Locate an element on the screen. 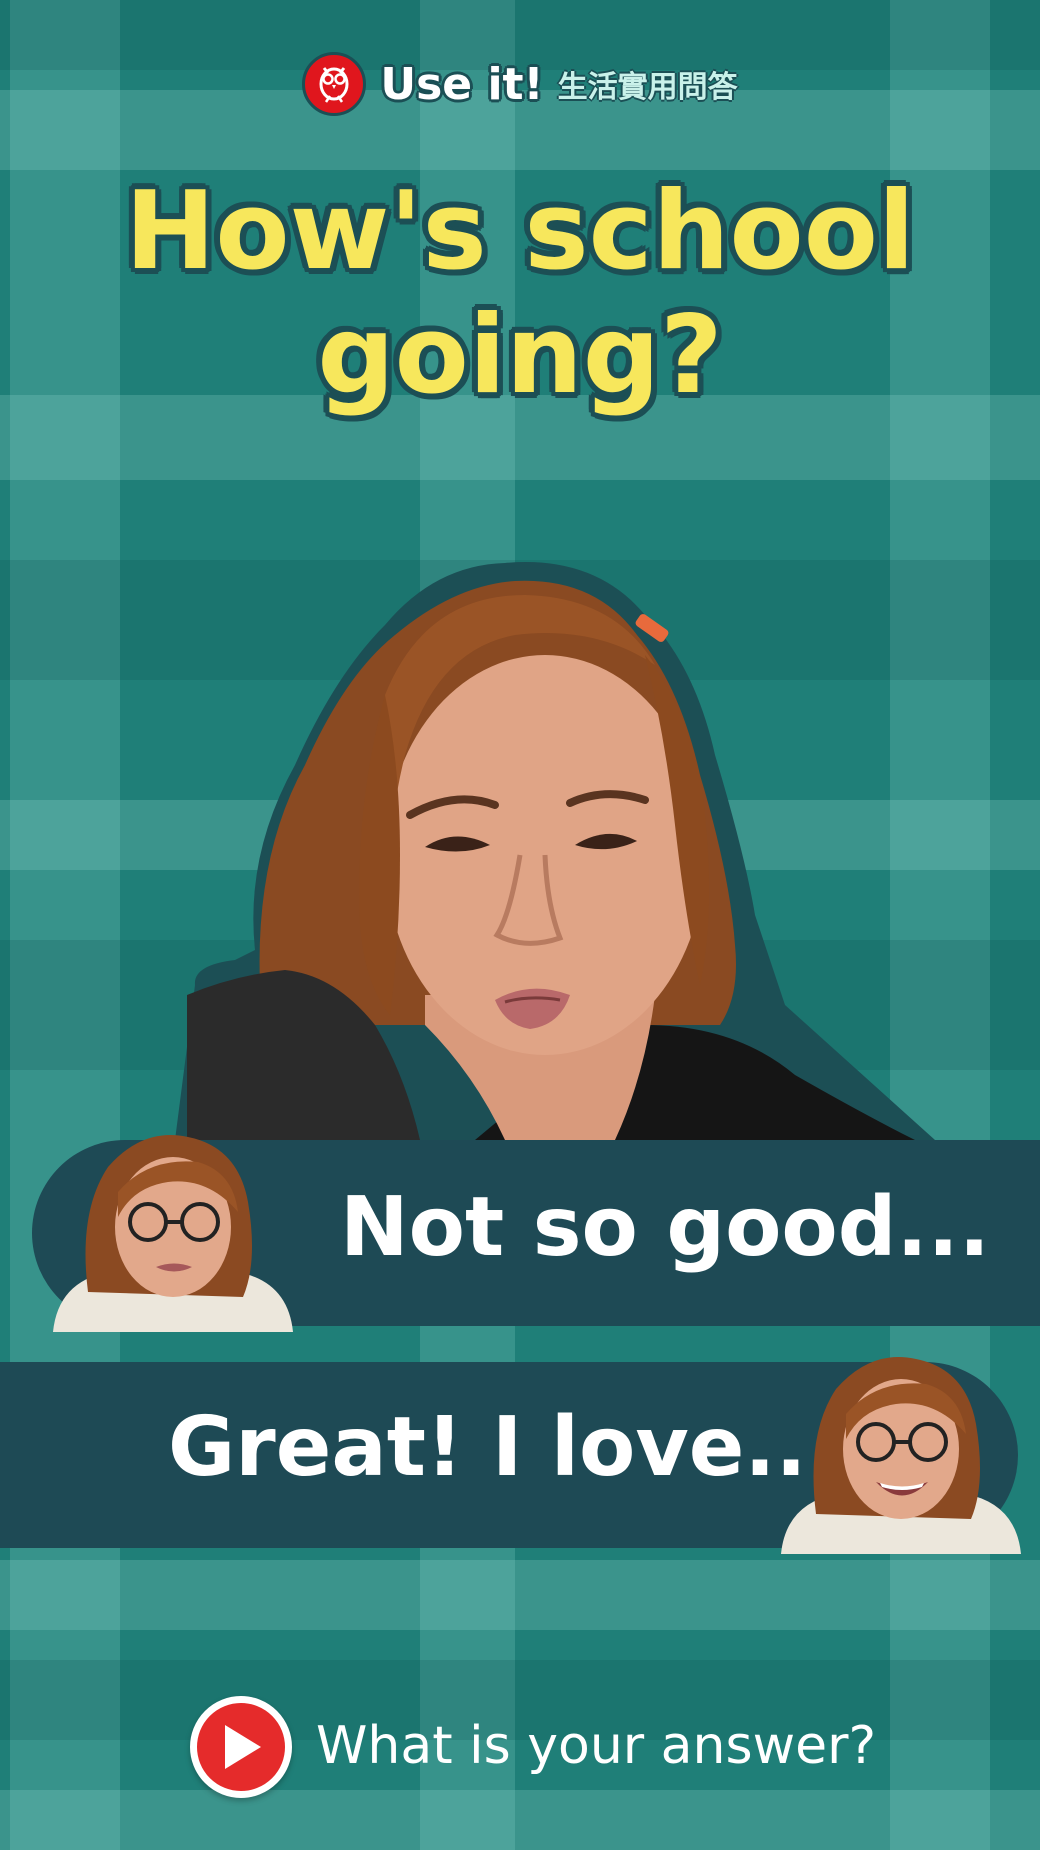  owl-logo-icon is located at coordinates (334, 84).